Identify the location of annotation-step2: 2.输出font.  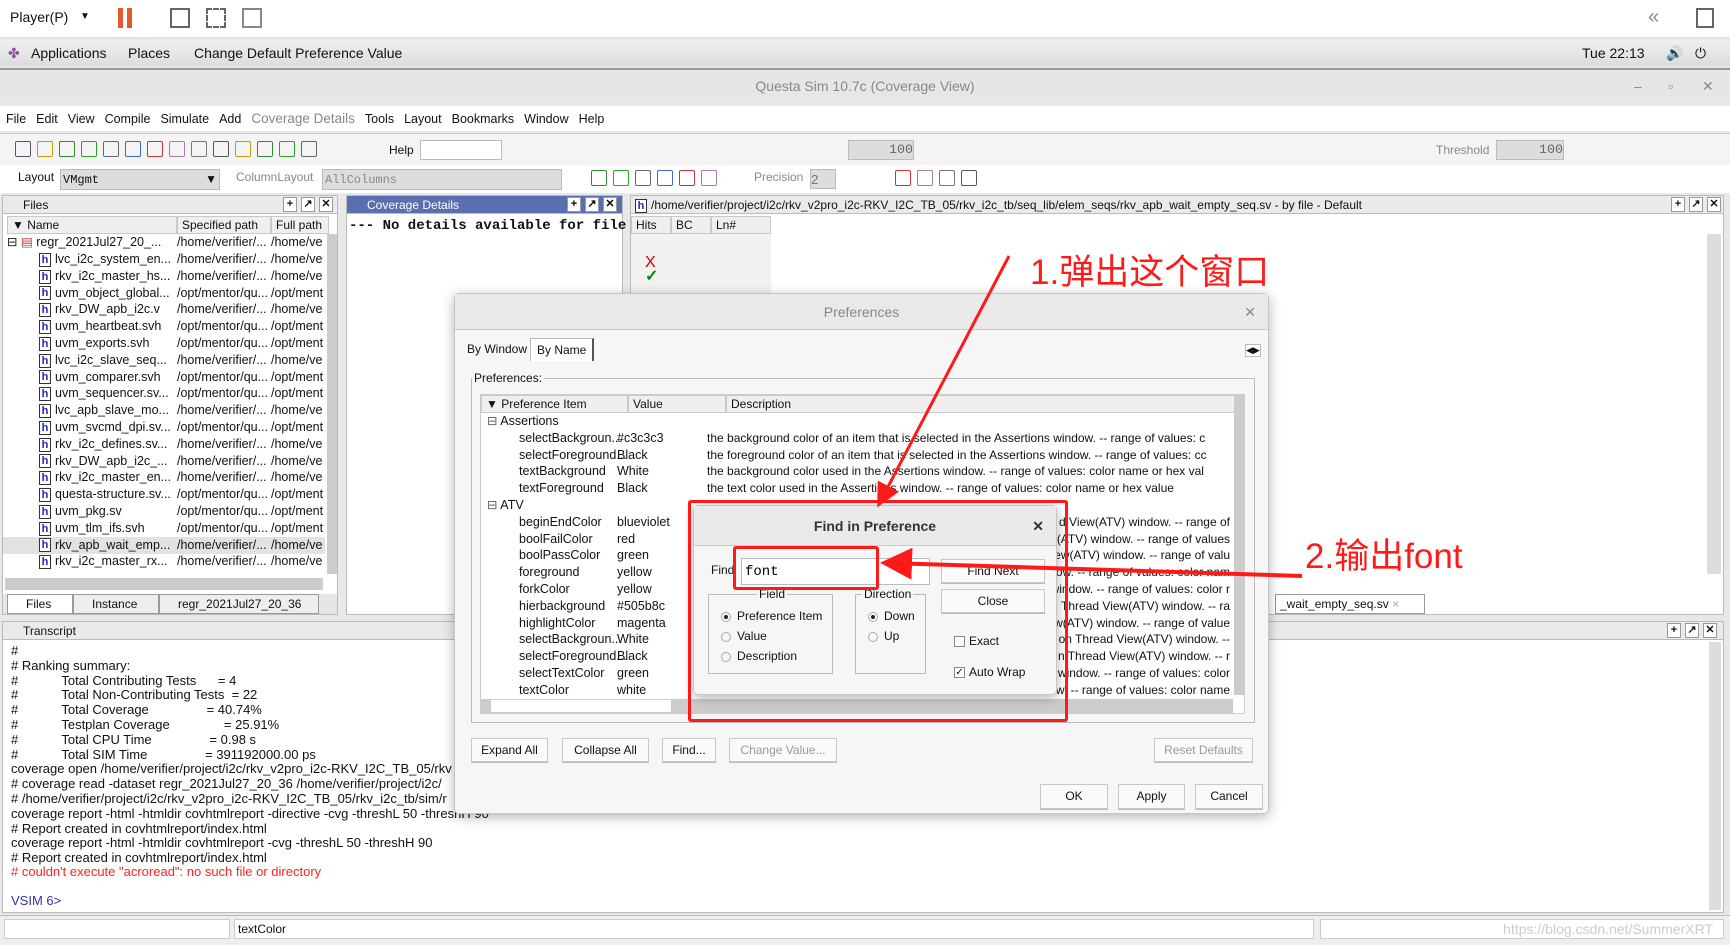
(1384, 556).